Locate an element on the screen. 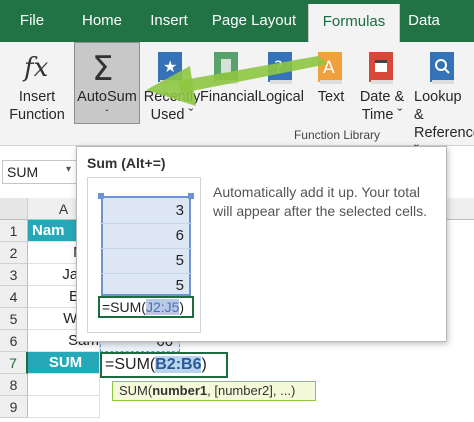  preview-formula: =SUM(J2:J5) is located at coordinates (146, 307).